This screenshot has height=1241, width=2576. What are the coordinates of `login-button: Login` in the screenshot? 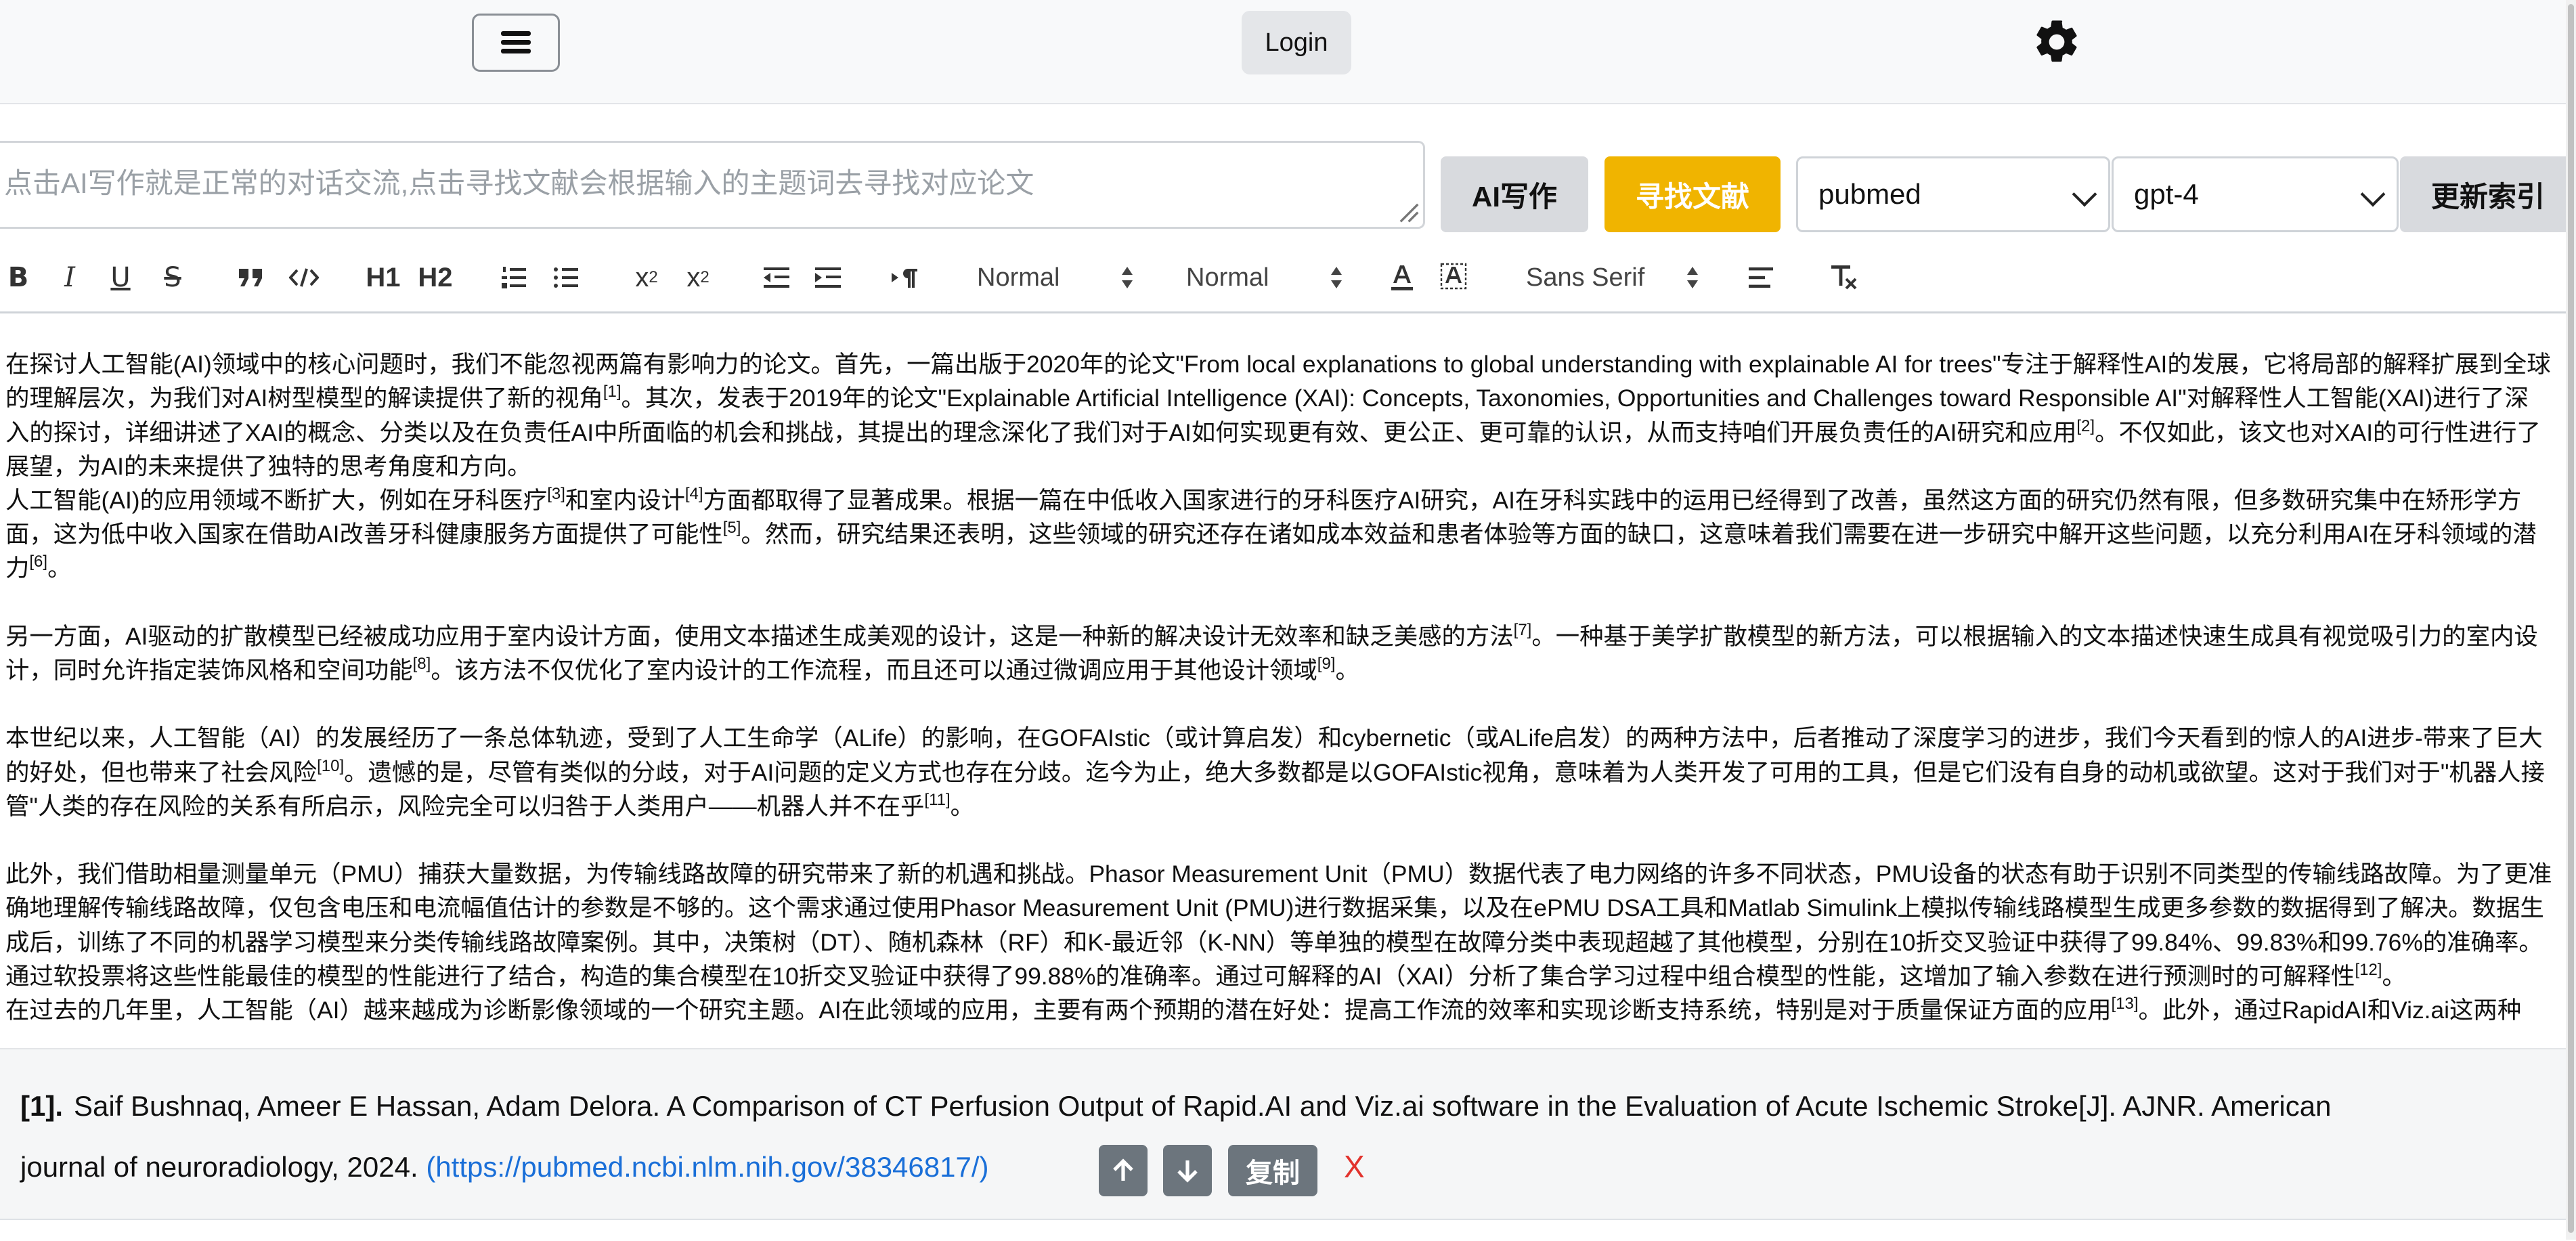 It's located at (1296, 42).